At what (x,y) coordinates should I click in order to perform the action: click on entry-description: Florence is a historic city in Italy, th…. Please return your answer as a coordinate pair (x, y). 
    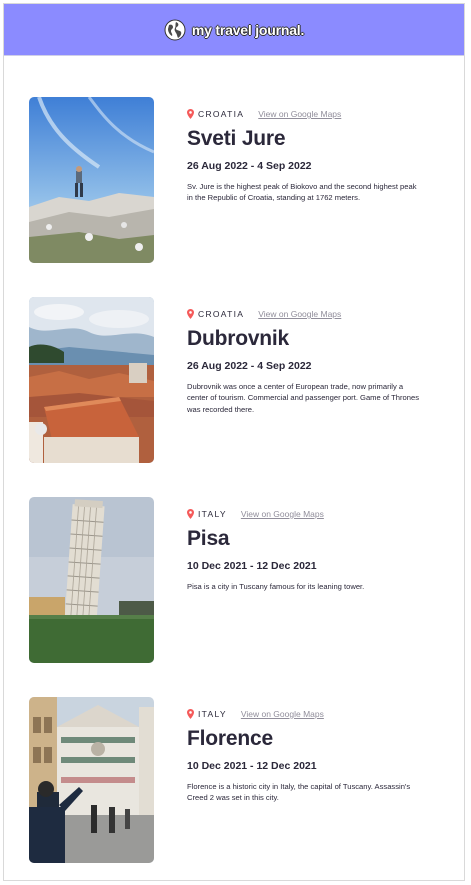
    Looking at the image, I should click on (299, 792).